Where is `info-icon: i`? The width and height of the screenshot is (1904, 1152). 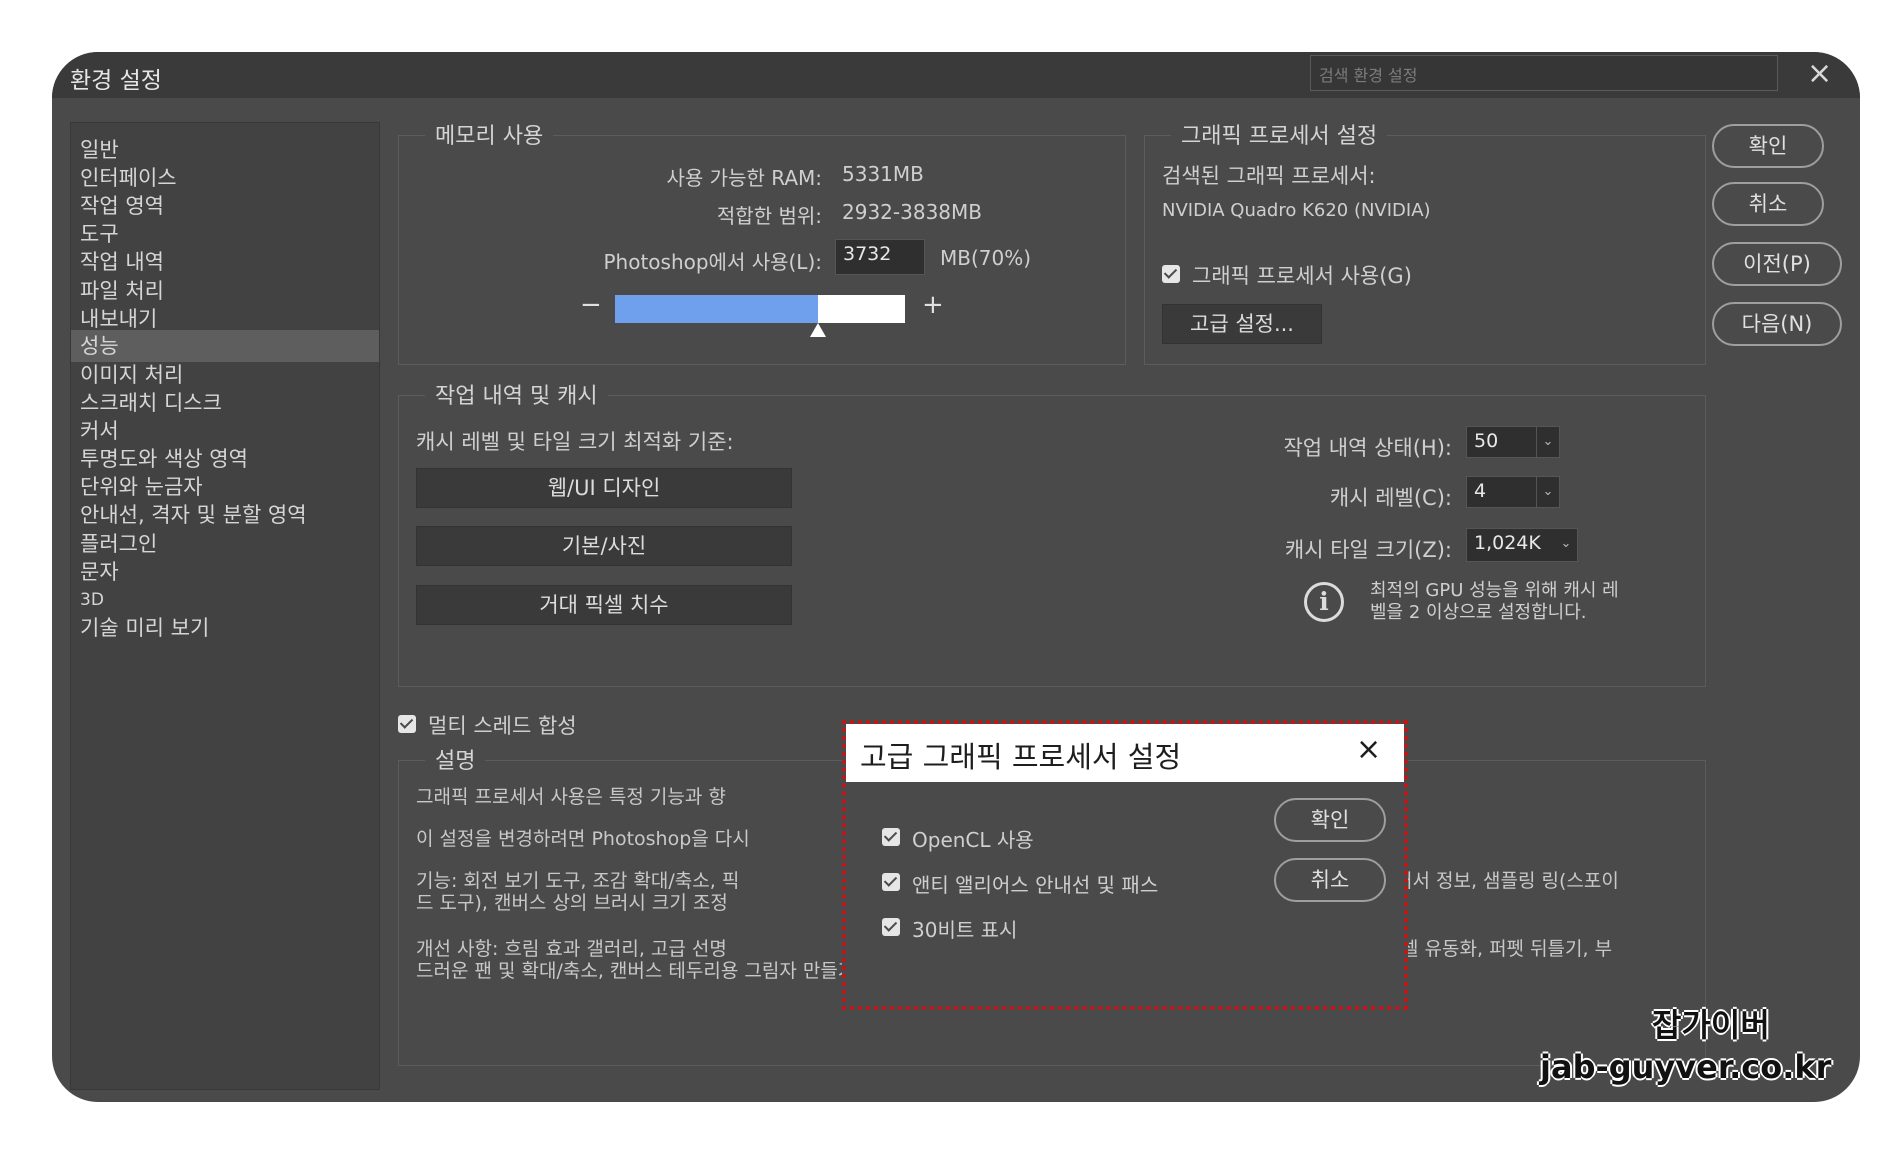 info-icon: i is located at coordinates (1324, 602).